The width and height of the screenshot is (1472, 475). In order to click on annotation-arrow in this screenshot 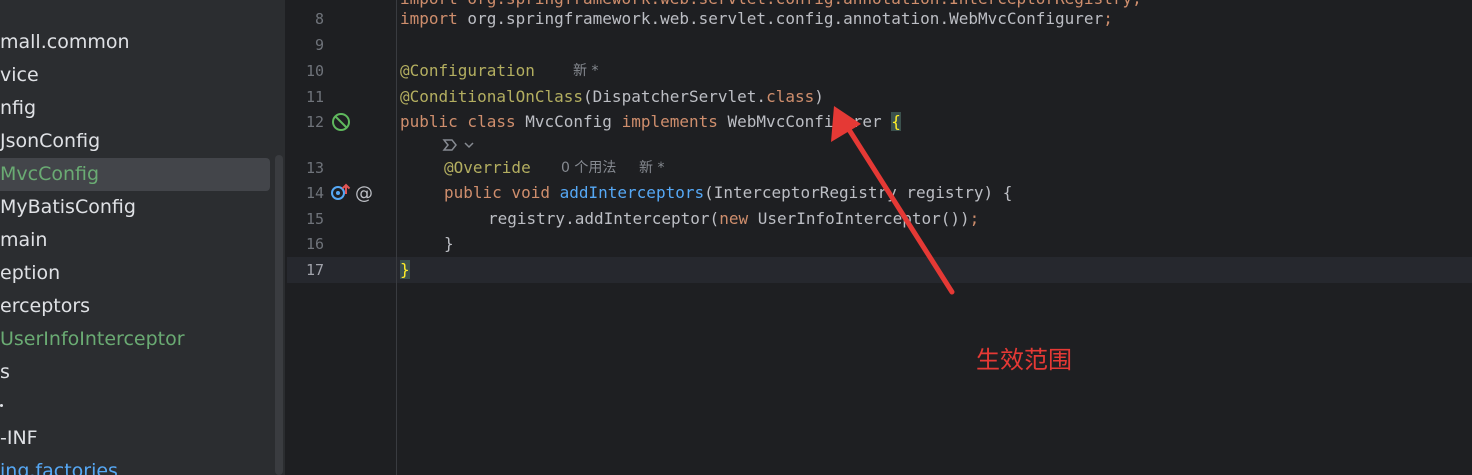, I will do `click(893, 200)`.